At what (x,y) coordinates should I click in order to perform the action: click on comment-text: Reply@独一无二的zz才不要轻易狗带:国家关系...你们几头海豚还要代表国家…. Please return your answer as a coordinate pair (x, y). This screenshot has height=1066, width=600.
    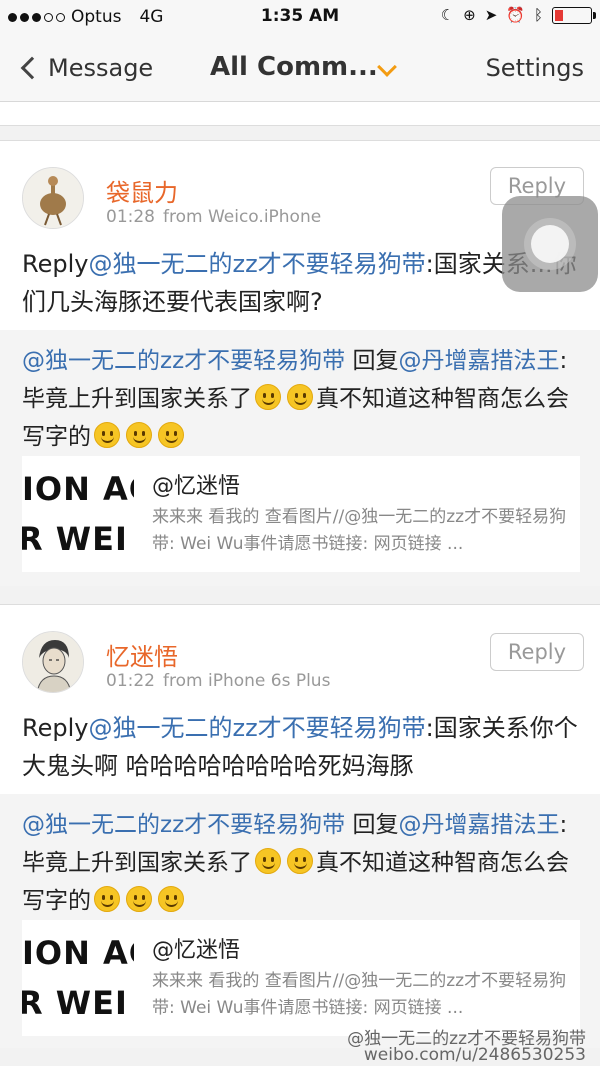
    Looking at the image, I should click on (301, 283).